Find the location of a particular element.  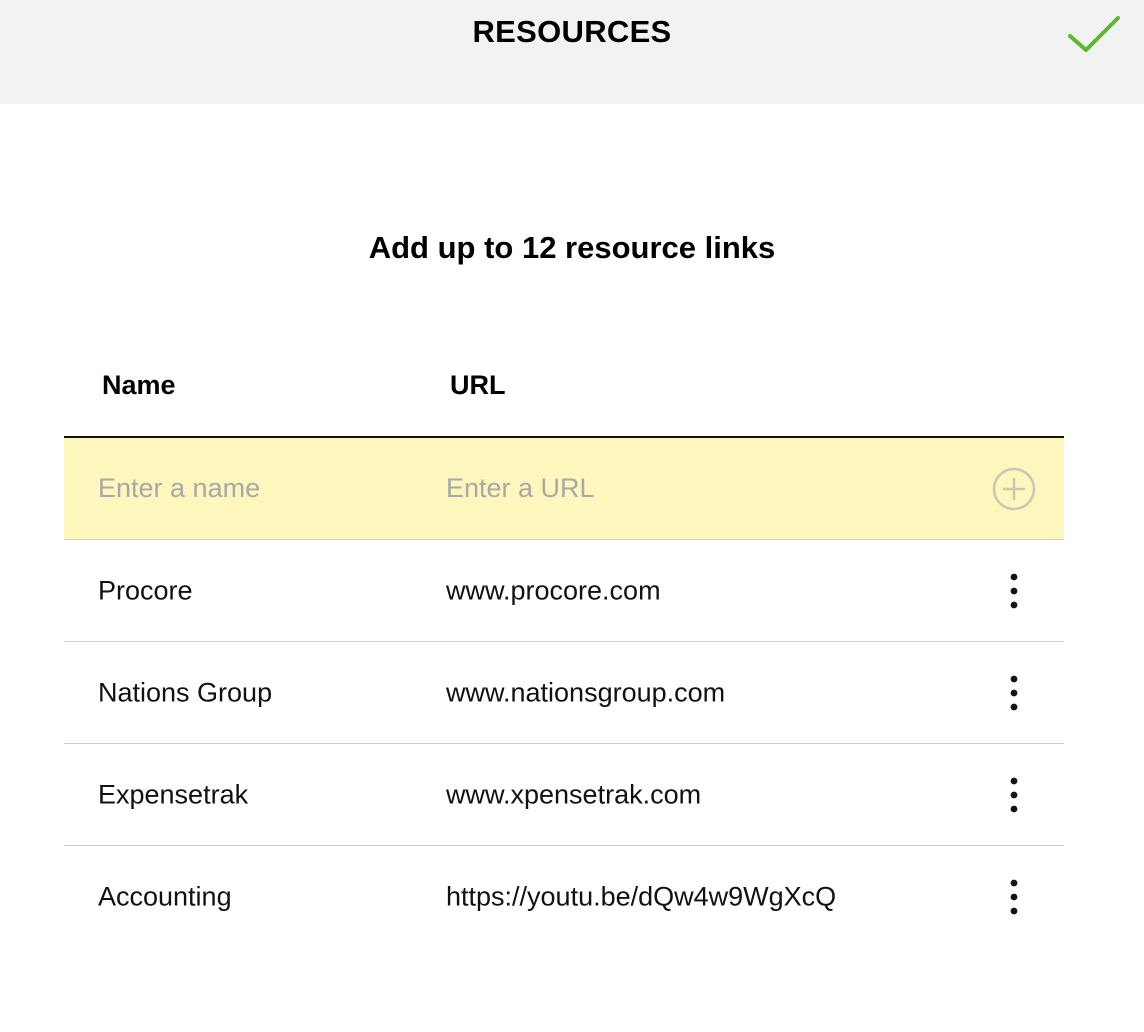

column-header-name: Name is located at coordinates (139, 385).